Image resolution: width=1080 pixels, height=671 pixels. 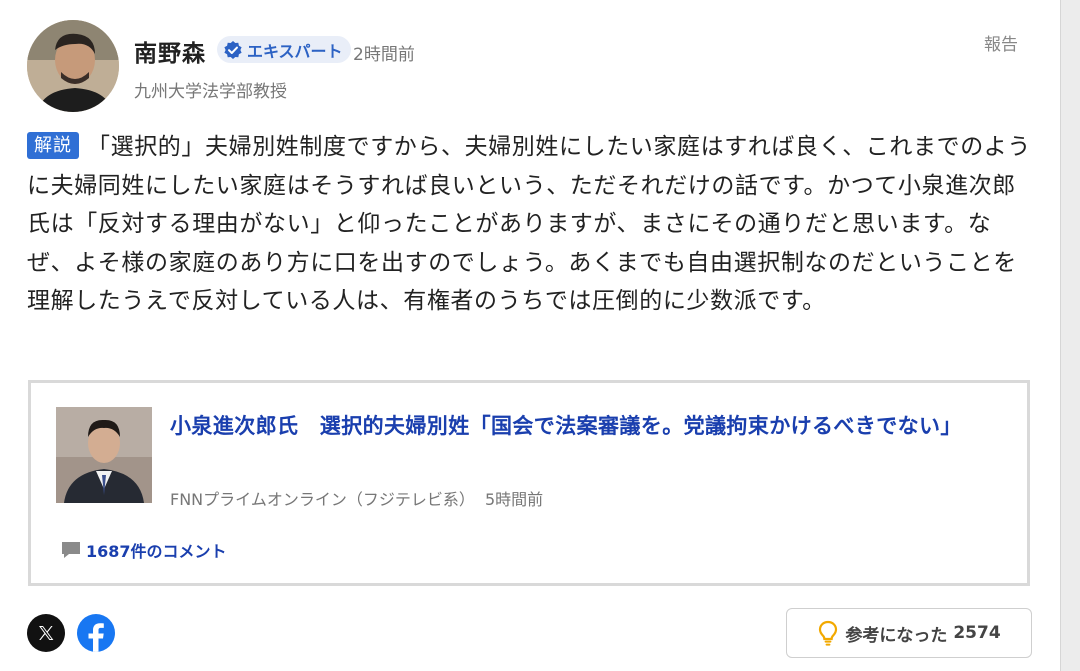 I want to click on article-source-name: FNNプライムオンライン（フジテレビ系）, so click(x=322, y=499).